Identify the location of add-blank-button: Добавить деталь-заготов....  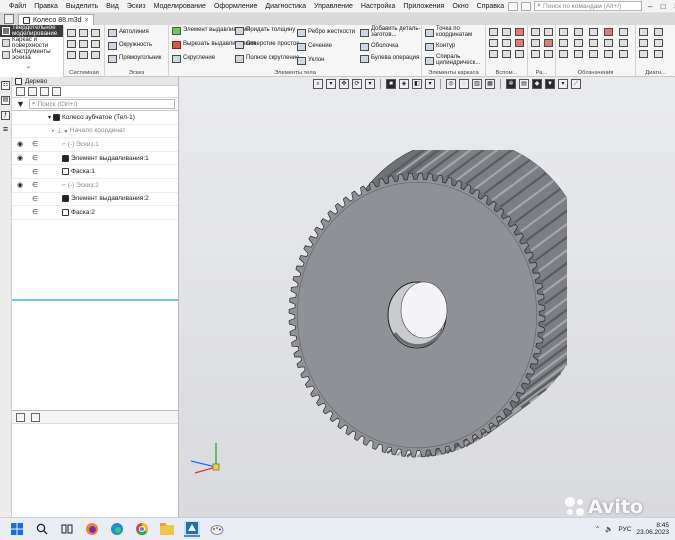
(392, 32).